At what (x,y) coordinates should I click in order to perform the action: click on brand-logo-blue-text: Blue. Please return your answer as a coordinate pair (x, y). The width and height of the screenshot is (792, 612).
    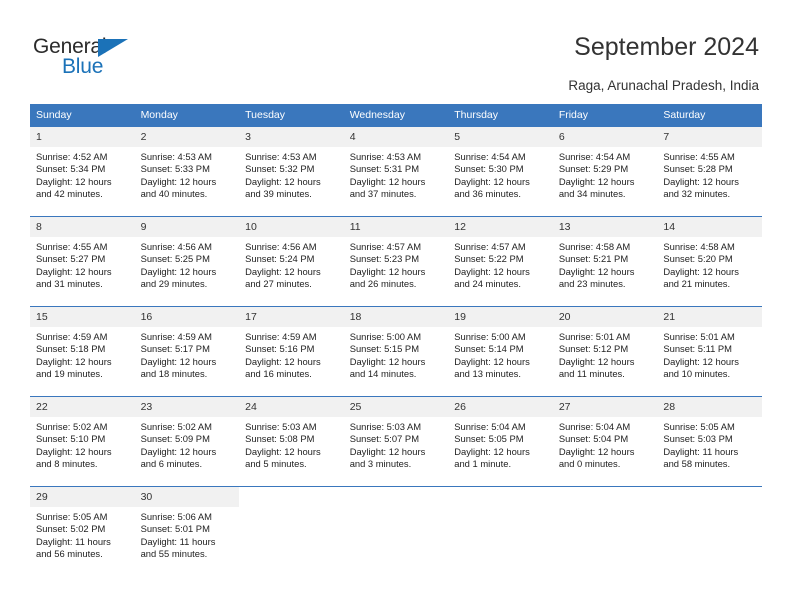
    Looking at the image, I should click on (83, 66).